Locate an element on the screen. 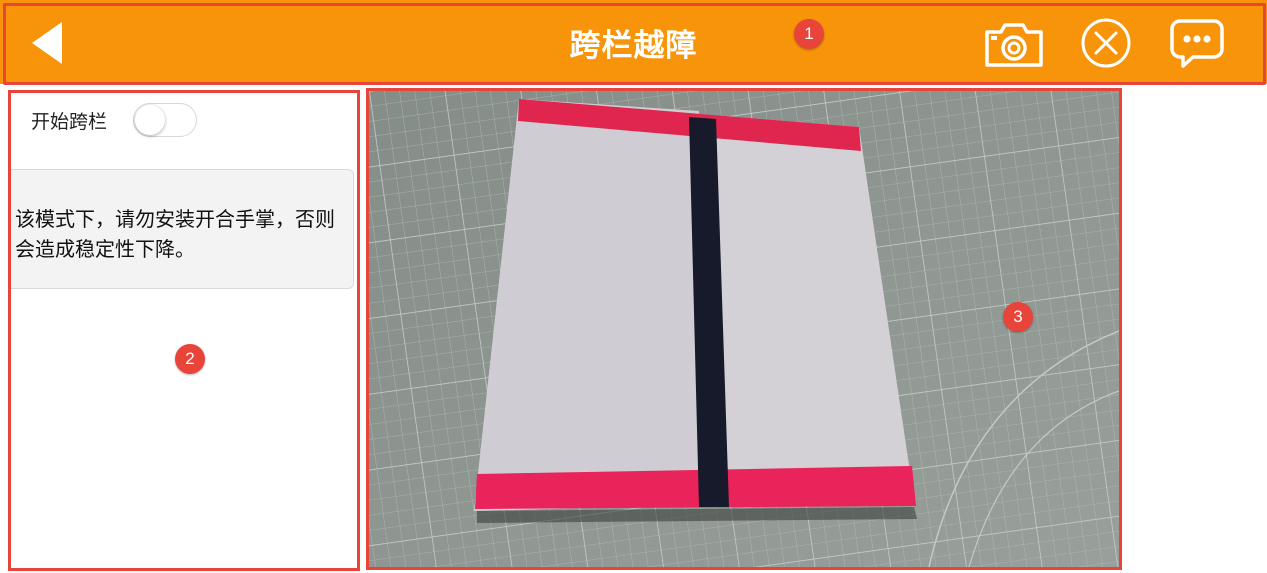  page-title: 跨栏越障 is located at coordinates (633, 46).